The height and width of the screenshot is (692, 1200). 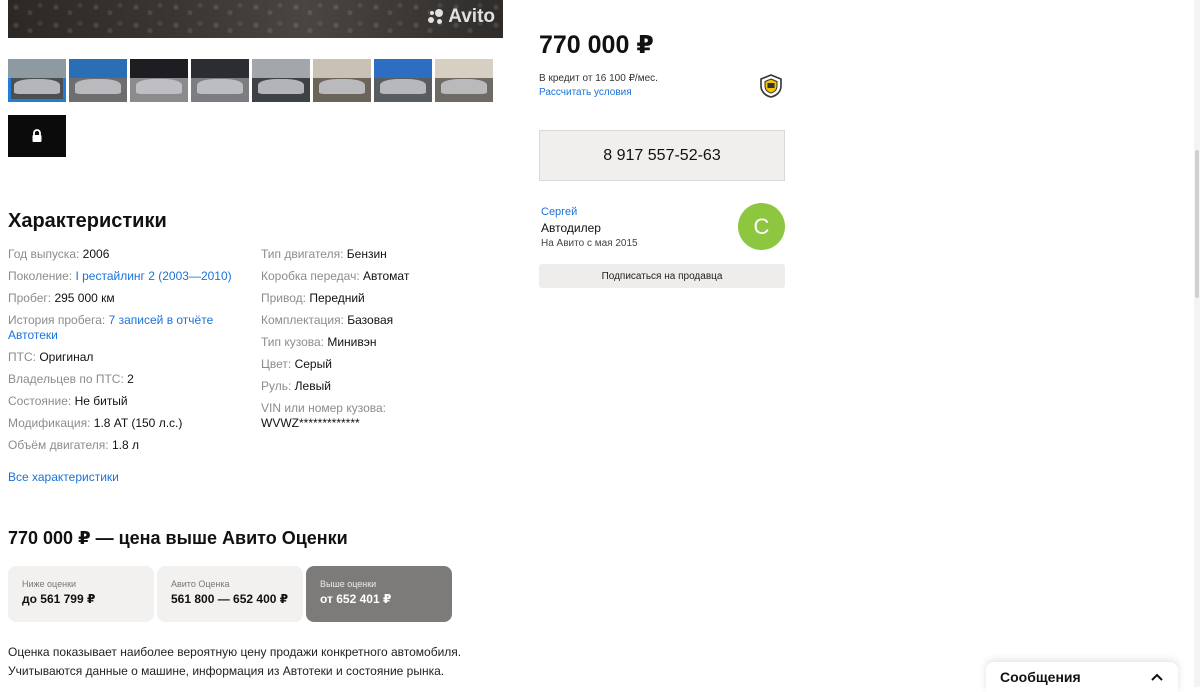 I want to click on spec-label: Комплектация:, so click(x=302, y=320).